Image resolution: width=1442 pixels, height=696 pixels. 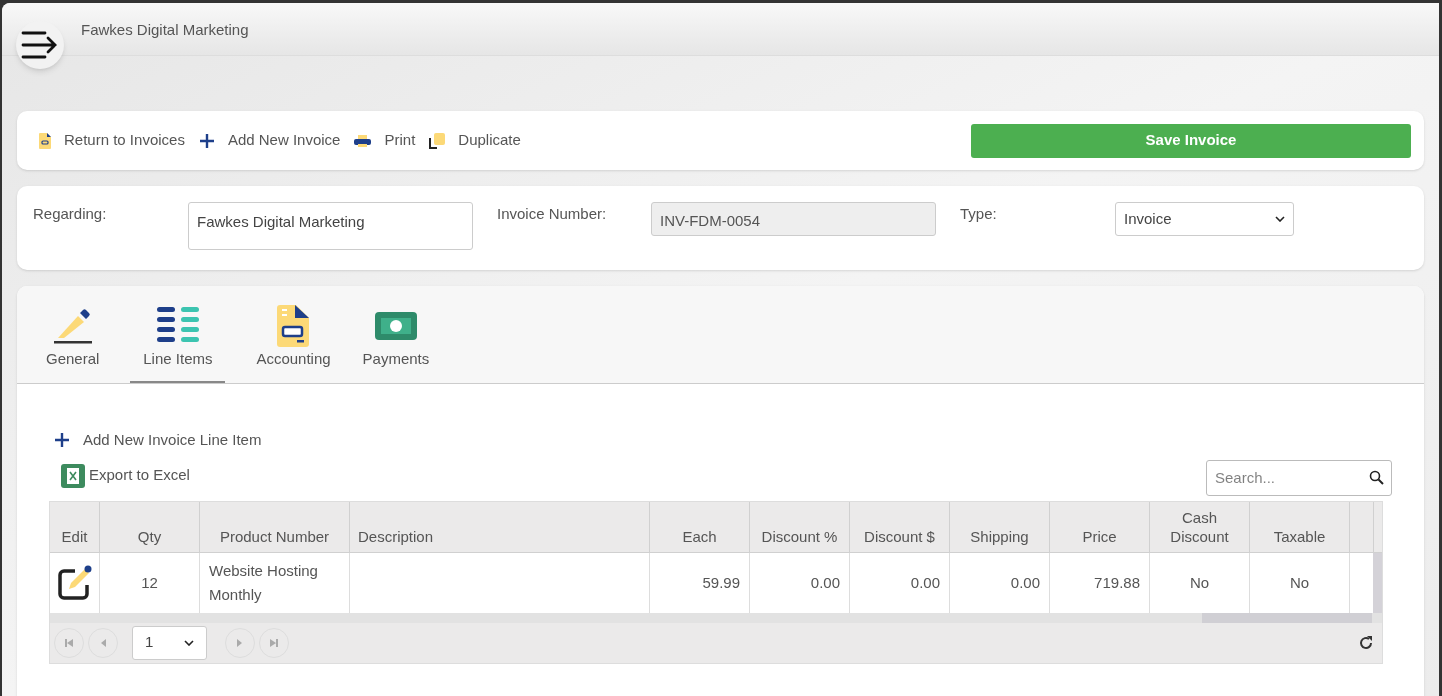 I want to click on toolbar-action: Duplicate, so click(x=475, y=140).